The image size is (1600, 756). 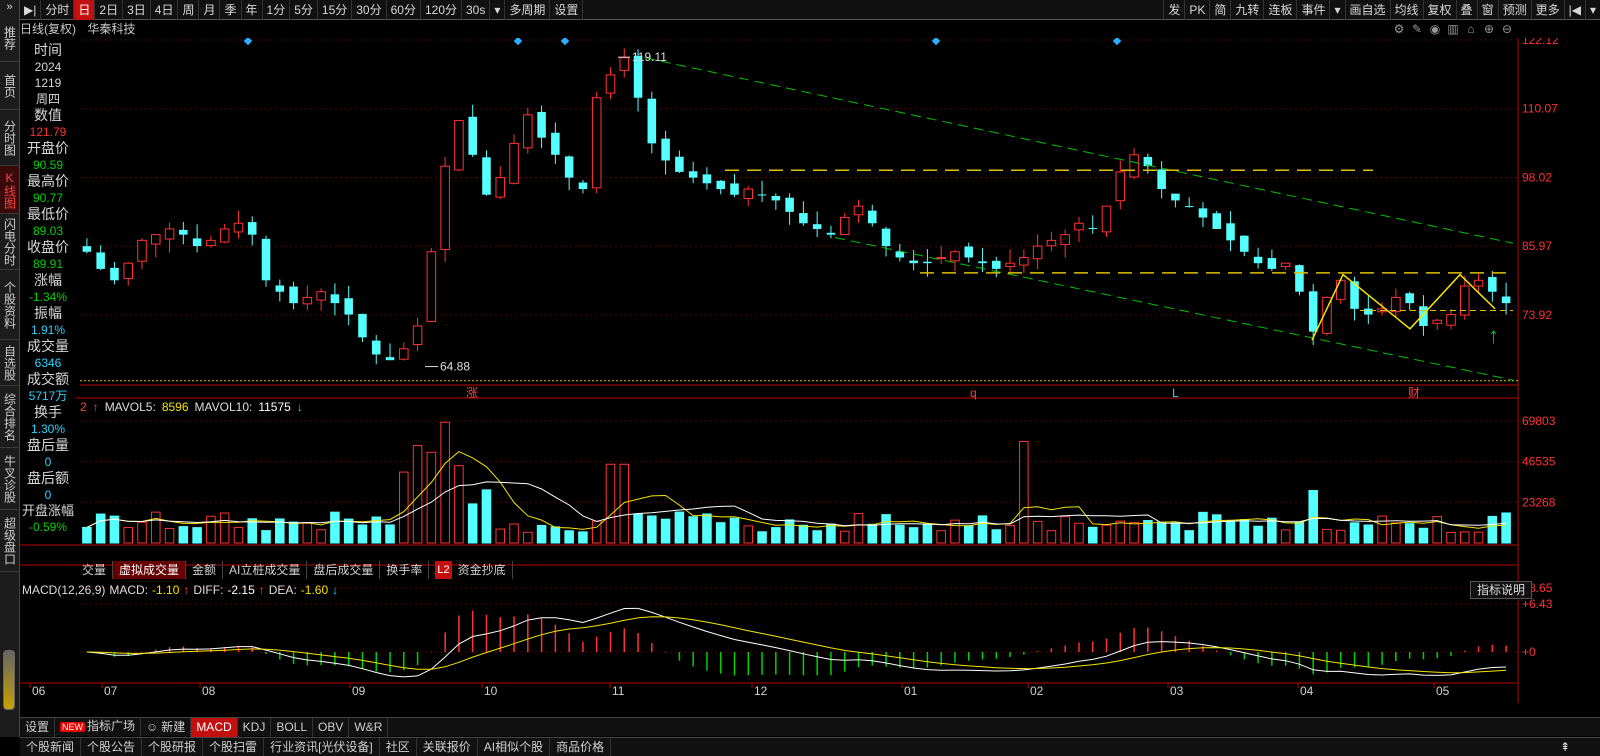 I want to click on tool-2: 简, so click(x=1219, y=10).